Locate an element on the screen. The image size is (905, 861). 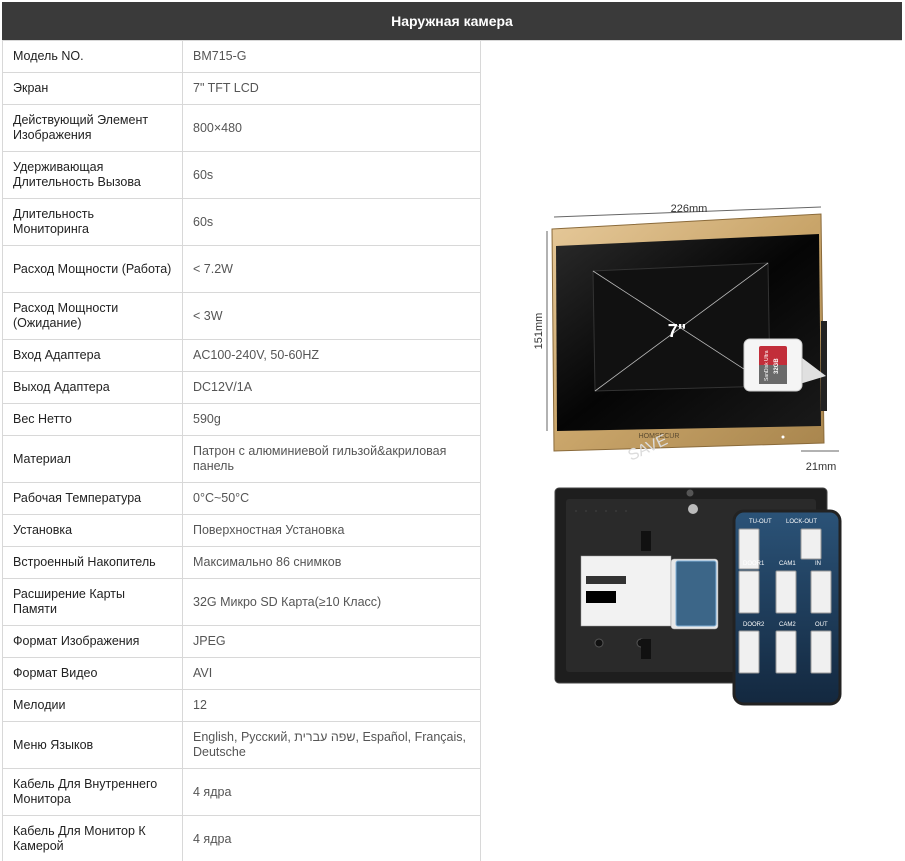
dim-width-label: 226mm is located at coordinates (689, 209).